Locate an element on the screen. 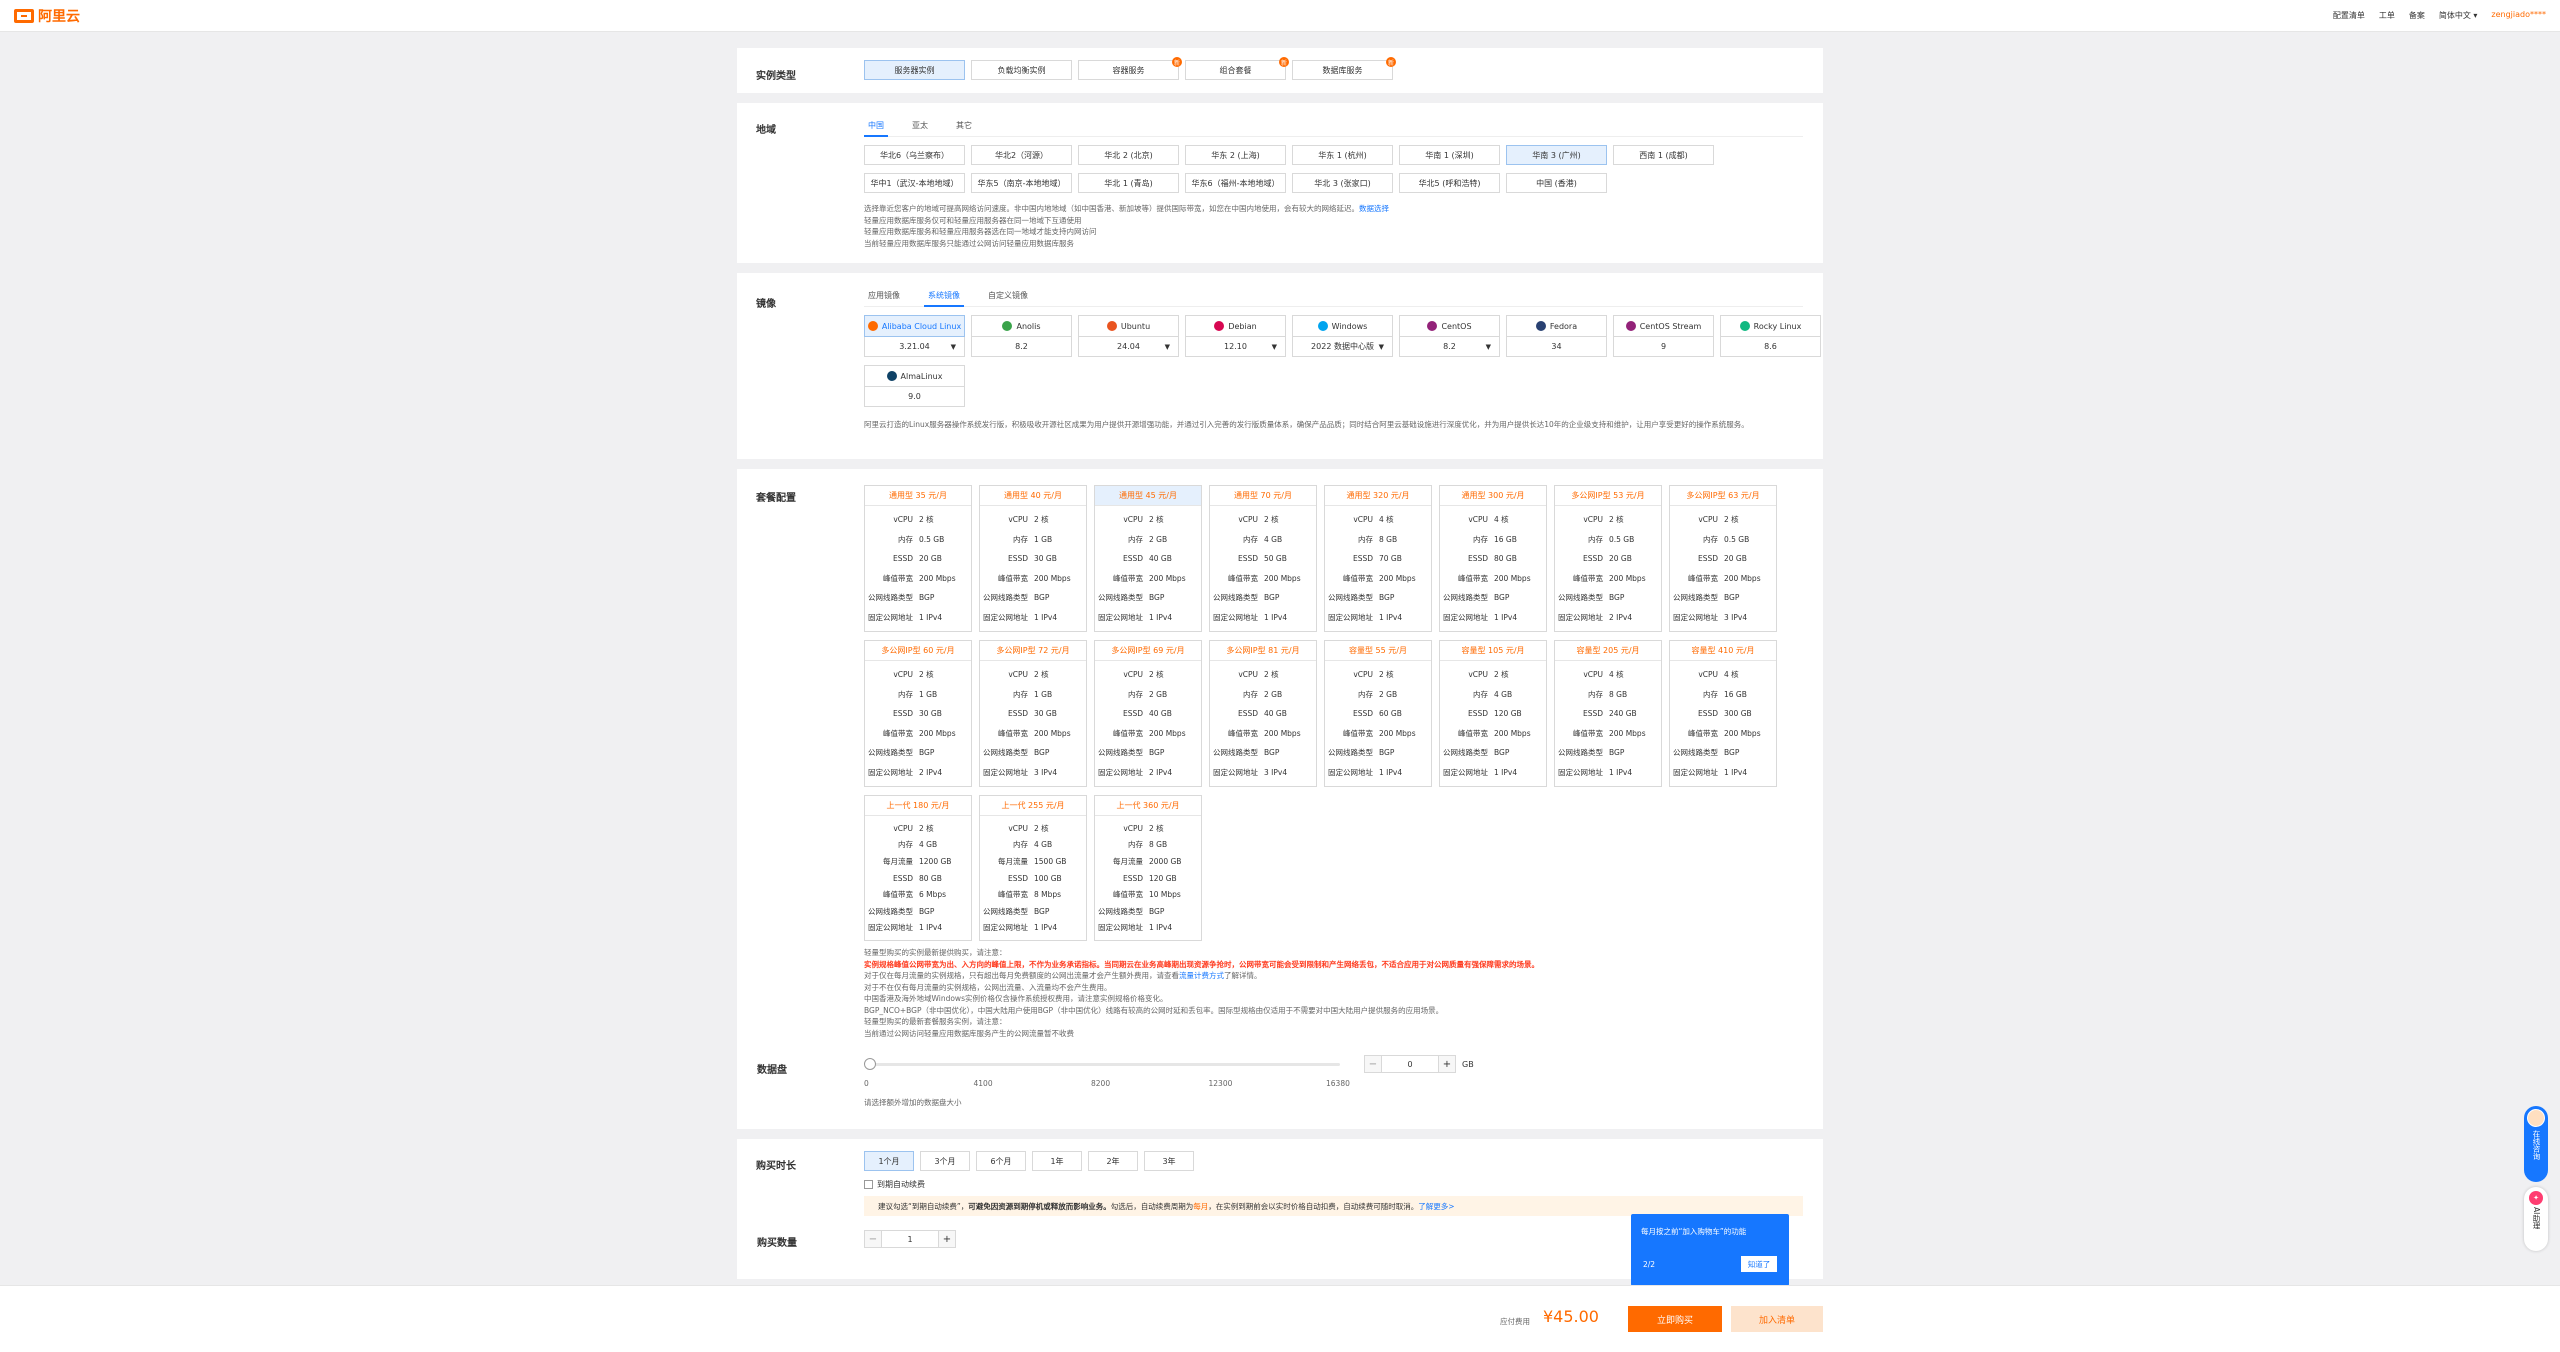 The image size is (2560, 1352). auto-renew-checkbox is located at coordinates (868, 1184).